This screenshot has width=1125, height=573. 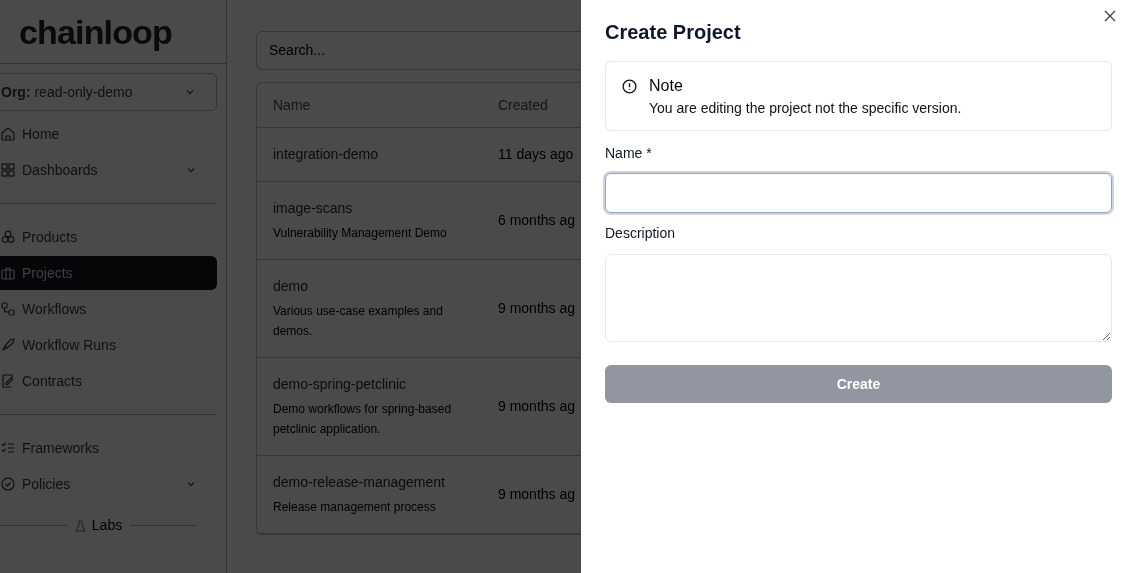 What do you see at coordinates (537, 220) in the screenshot?
I see `created-date: 6 months ag` at bounding box center [537, 220].